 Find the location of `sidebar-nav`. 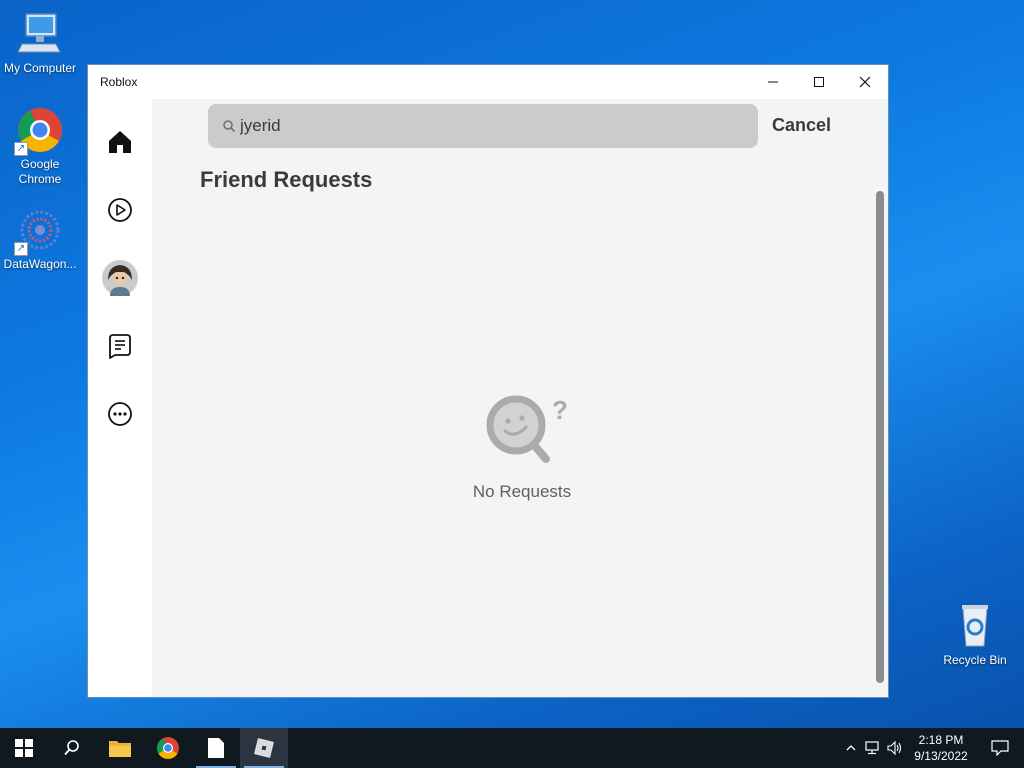

sidebar-nav is located at coordinates (120, 398).